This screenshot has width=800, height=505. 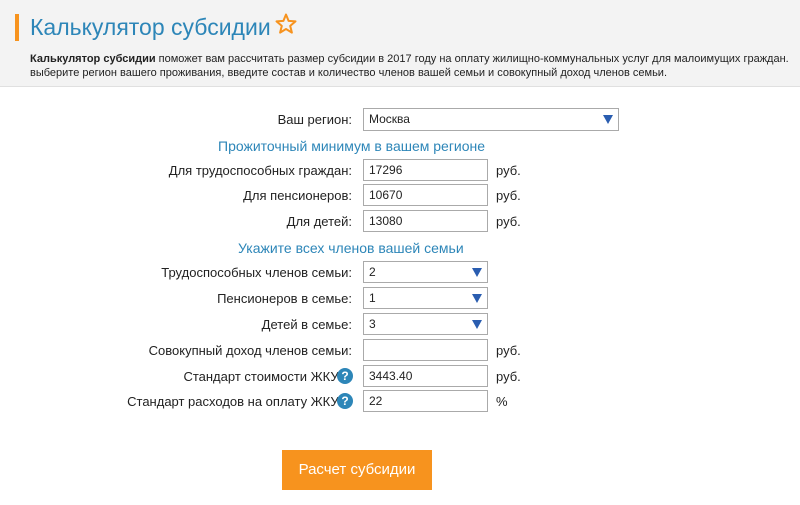 I want to click on standard-label: Стандарт стоимости ЖКУ:, so click(x=262, y=376).